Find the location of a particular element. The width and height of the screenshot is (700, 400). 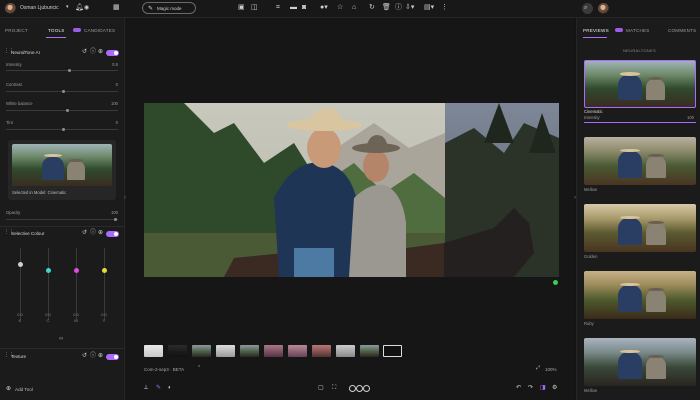

tab-matches: MATCHES is located at coordinates (638, 30).